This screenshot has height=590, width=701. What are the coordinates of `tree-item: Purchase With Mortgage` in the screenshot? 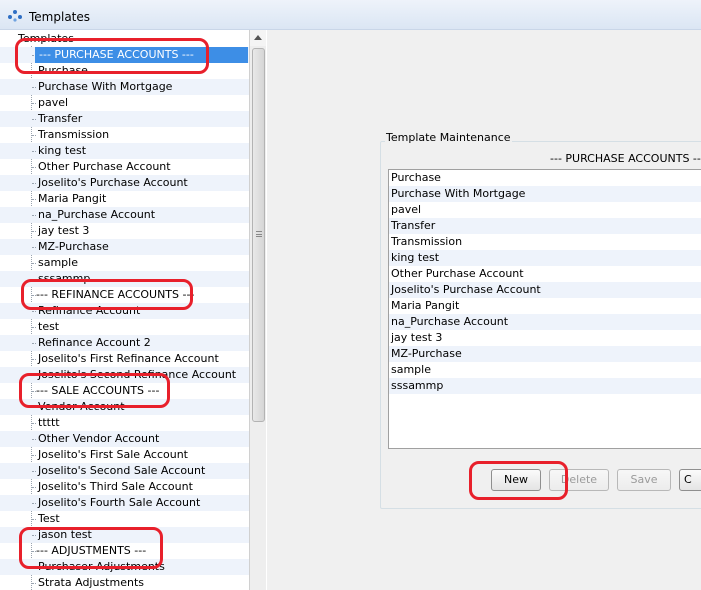 It's located at (124, 87).